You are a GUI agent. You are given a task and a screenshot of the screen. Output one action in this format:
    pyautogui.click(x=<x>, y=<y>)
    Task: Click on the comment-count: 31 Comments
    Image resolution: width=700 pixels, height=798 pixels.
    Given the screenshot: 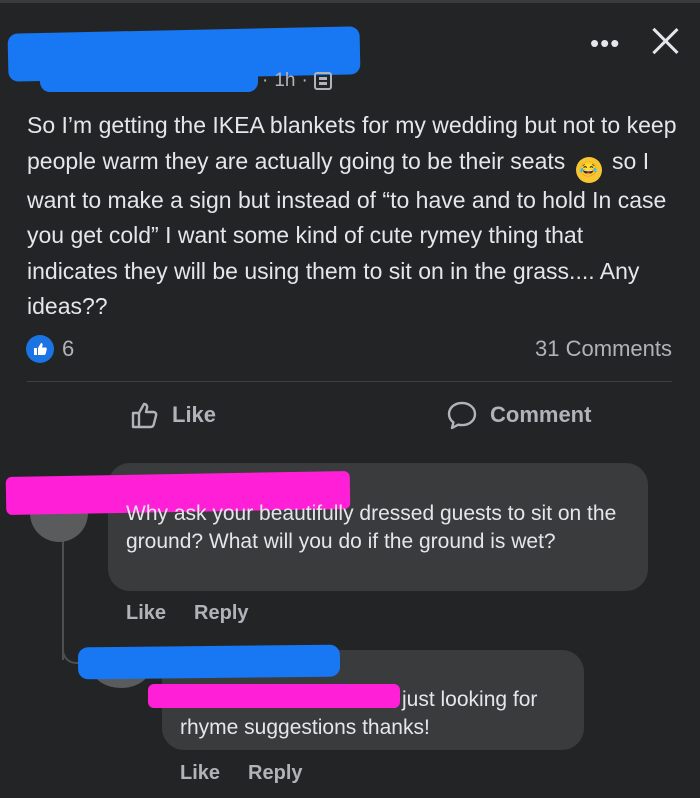 What is the action you would take?
    pyautogui.click(x=576, y=349)
    